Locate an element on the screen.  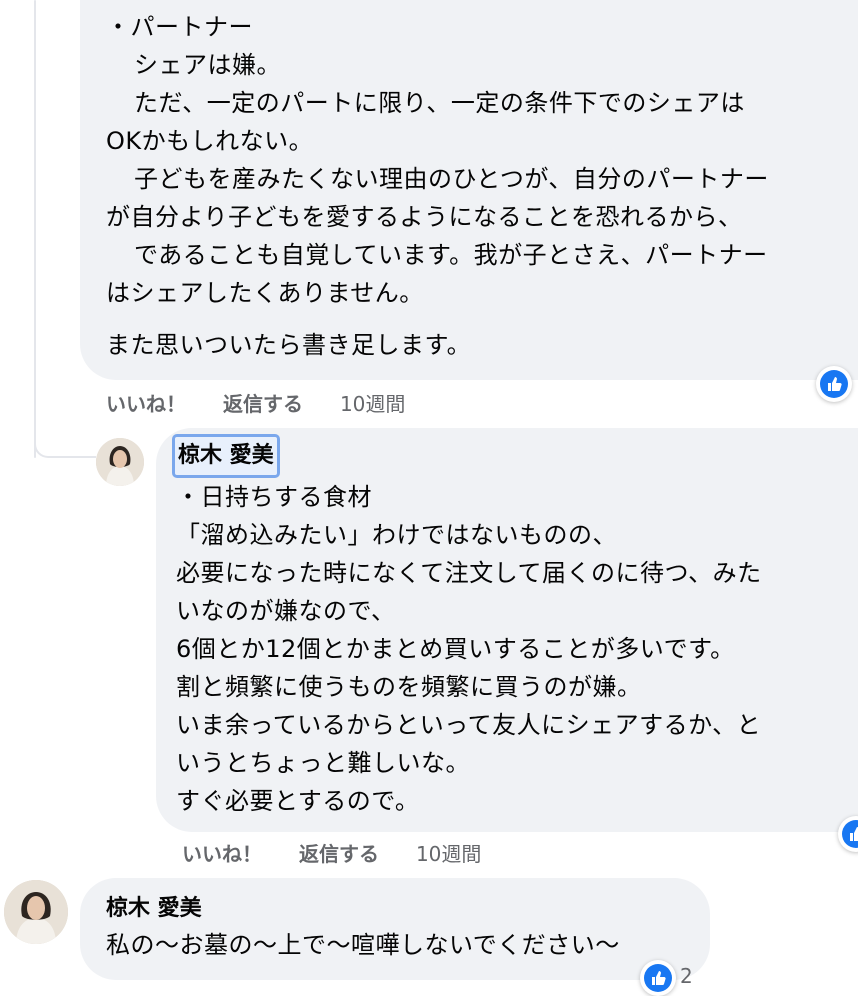
comment-text-line: ・日持ちする食材 is located at coordinates (274, 497).